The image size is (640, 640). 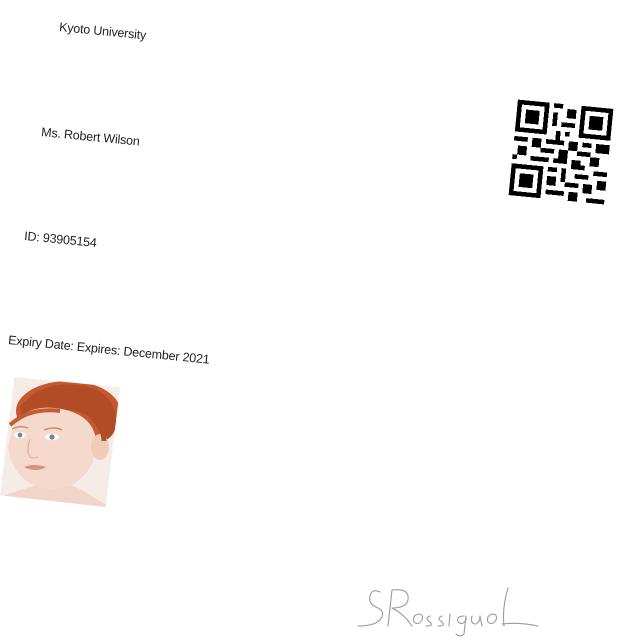 What do you see at coordinates (90, 137) in the screenshot?
I see `holder-name: Ms. Robert Wilson` at bounding box center [90, 137].